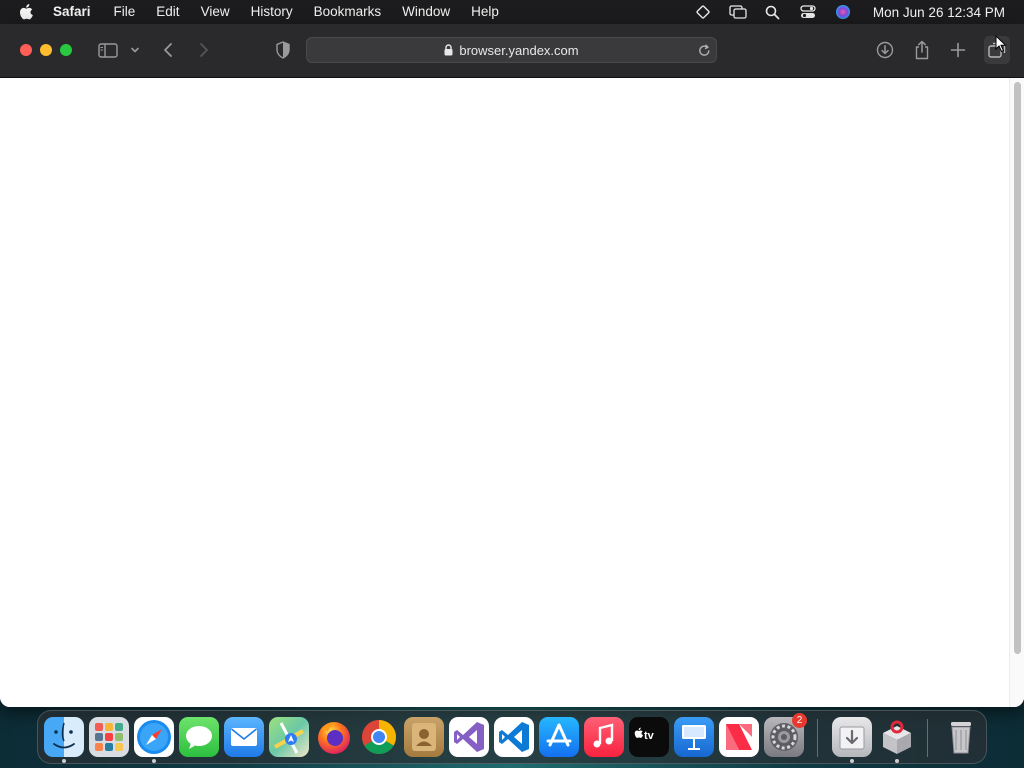 The width and height of the screenshot is (1024, 768). Describe the element at coordinates (885, 50) in the screenshot. I see `downloads-icon` at that location.